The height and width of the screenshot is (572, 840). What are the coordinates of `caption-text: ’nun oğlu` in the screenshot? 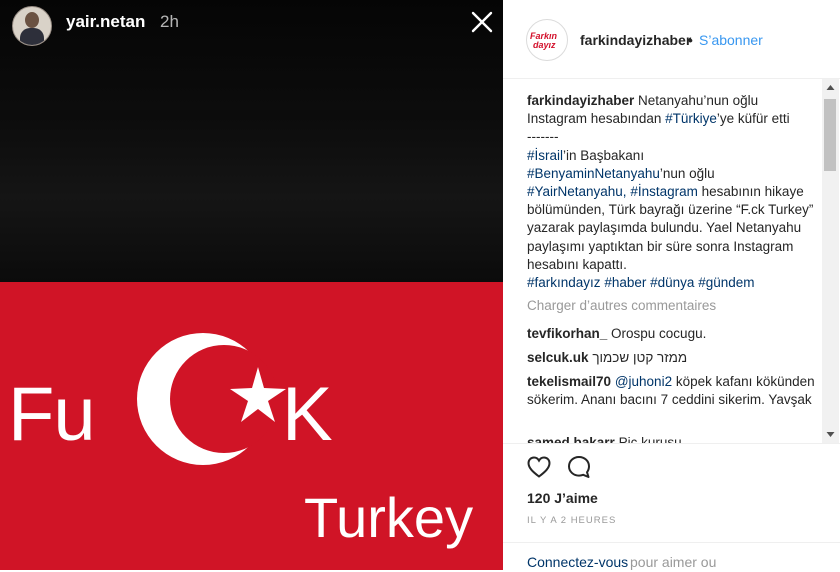 It's located at (687, 173).